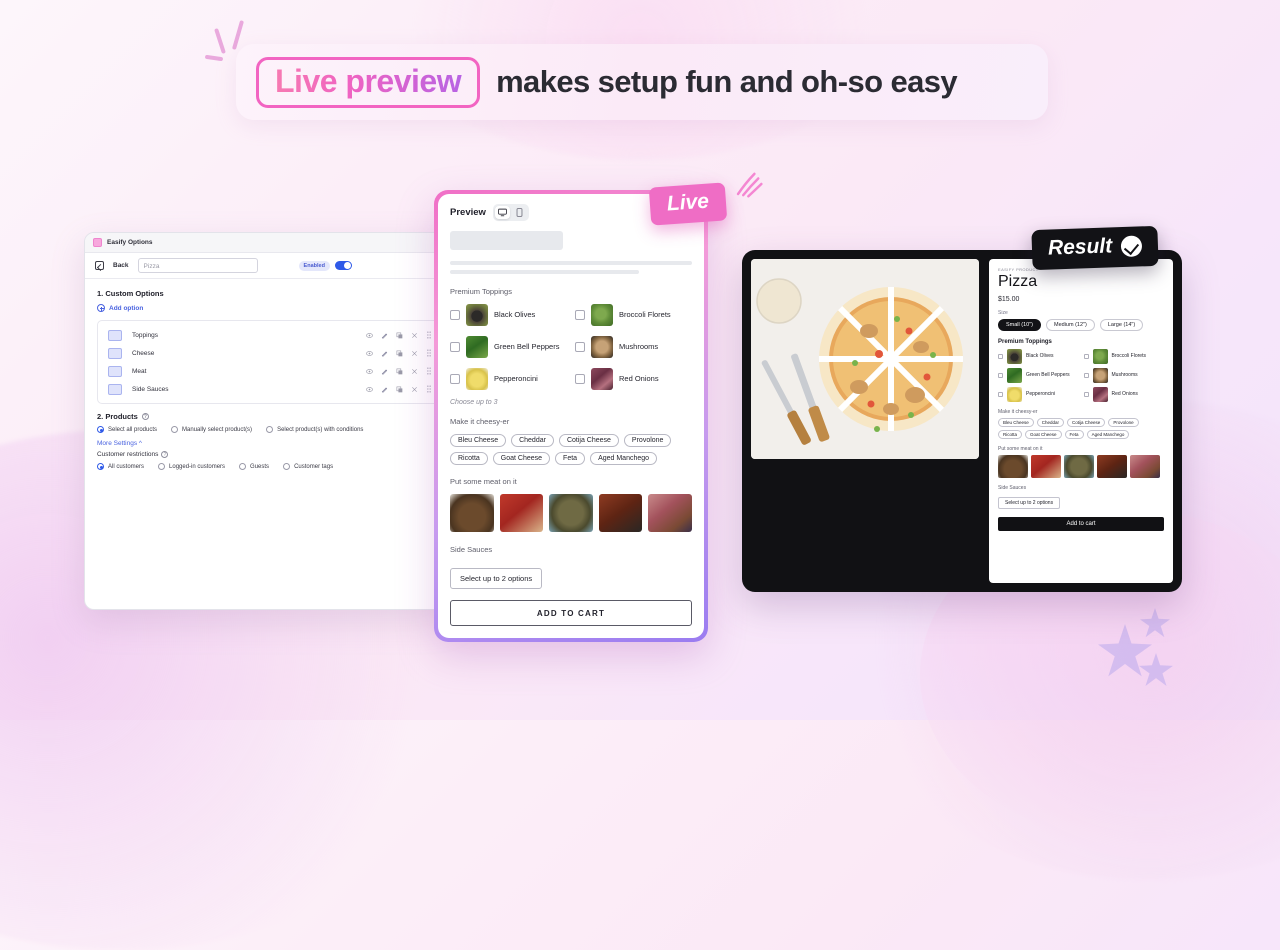 Image resolution: width=1280 pixels, height=950 pixels. I want to click on back-button: Back, so click(121, 265).